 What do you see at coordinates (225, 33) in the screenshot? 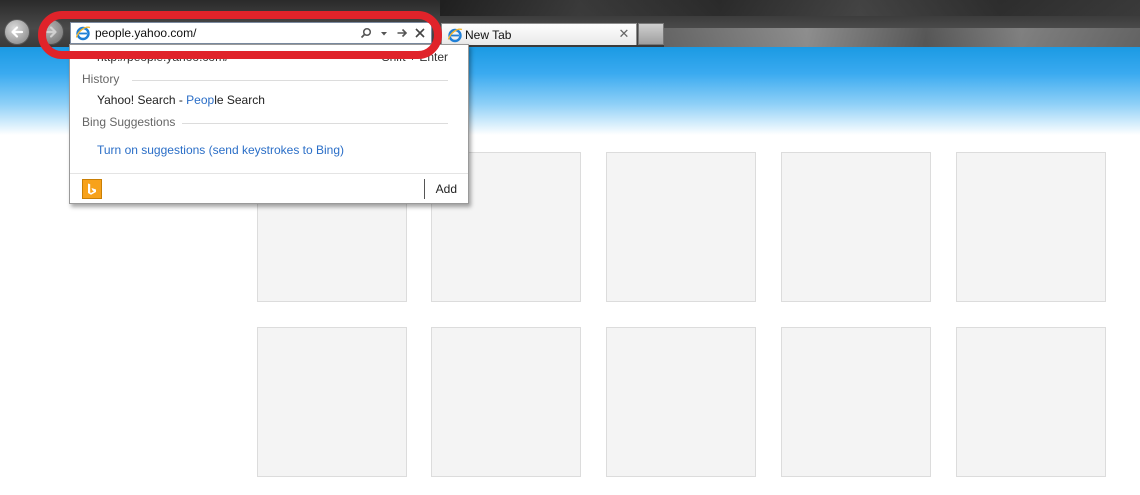
I see `address-input` at bounding box center [225, 33].